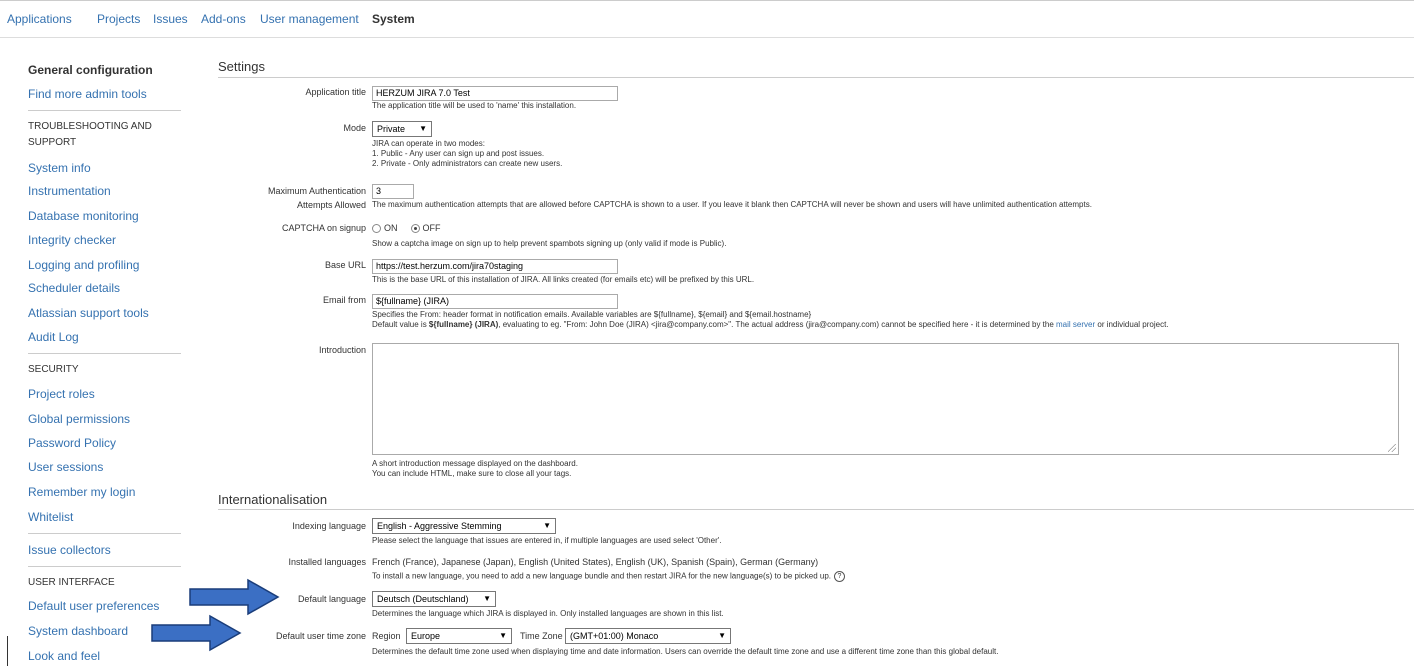  I want to click on mode-description-line: JIRA can operate in two modes:, so click(428, 143).